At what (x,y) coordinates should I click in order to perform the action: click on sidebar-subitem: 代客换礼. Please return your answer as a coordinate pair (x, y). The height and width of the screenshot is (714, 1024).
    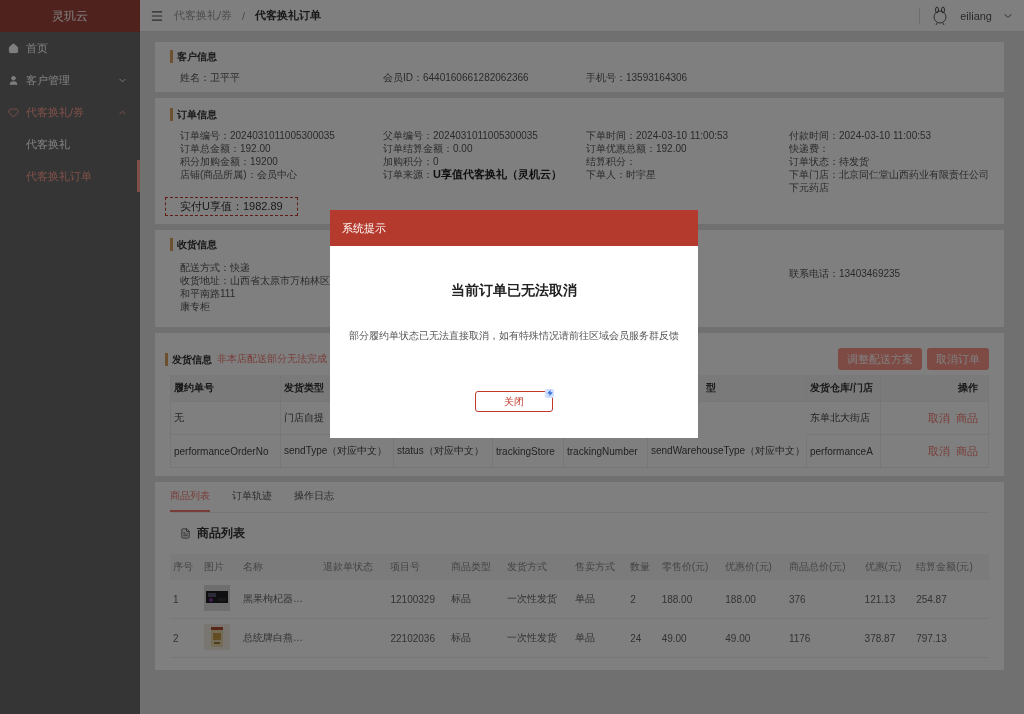
    Looking at the image, I should click on (70, 144).